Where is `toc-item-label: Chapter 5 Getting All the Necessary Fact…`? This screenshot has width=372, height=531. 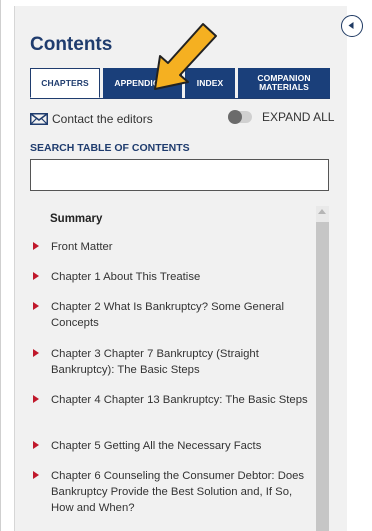 toc-item-label: Chapter 5 Getting All the Necessary Fact… is located at coordinates (156, 446).